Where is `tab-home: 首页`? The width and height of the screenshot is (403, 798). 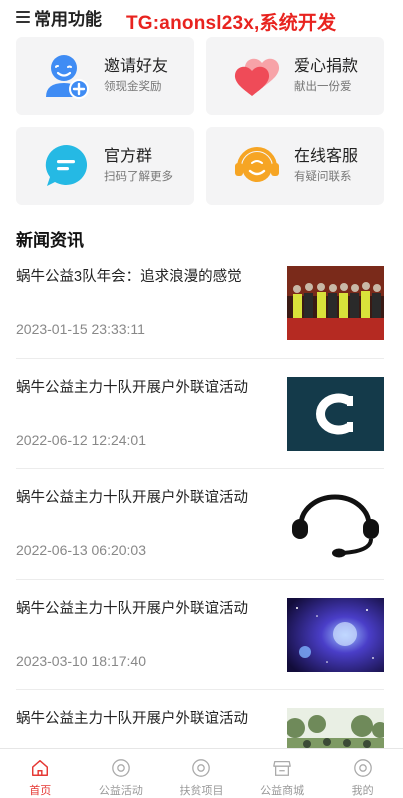 tab-home: 首页 is located at coordinates (40, 773).